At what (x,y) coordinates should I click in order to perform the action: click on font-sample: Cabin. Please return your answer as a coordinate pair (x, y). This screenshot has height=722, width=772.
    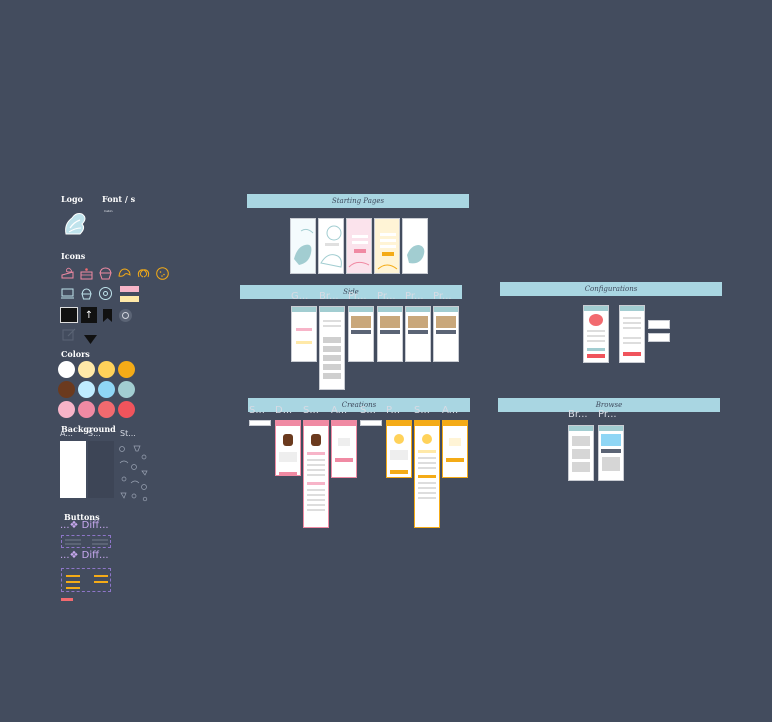
    Looking at the image, I should click on (108, 211).